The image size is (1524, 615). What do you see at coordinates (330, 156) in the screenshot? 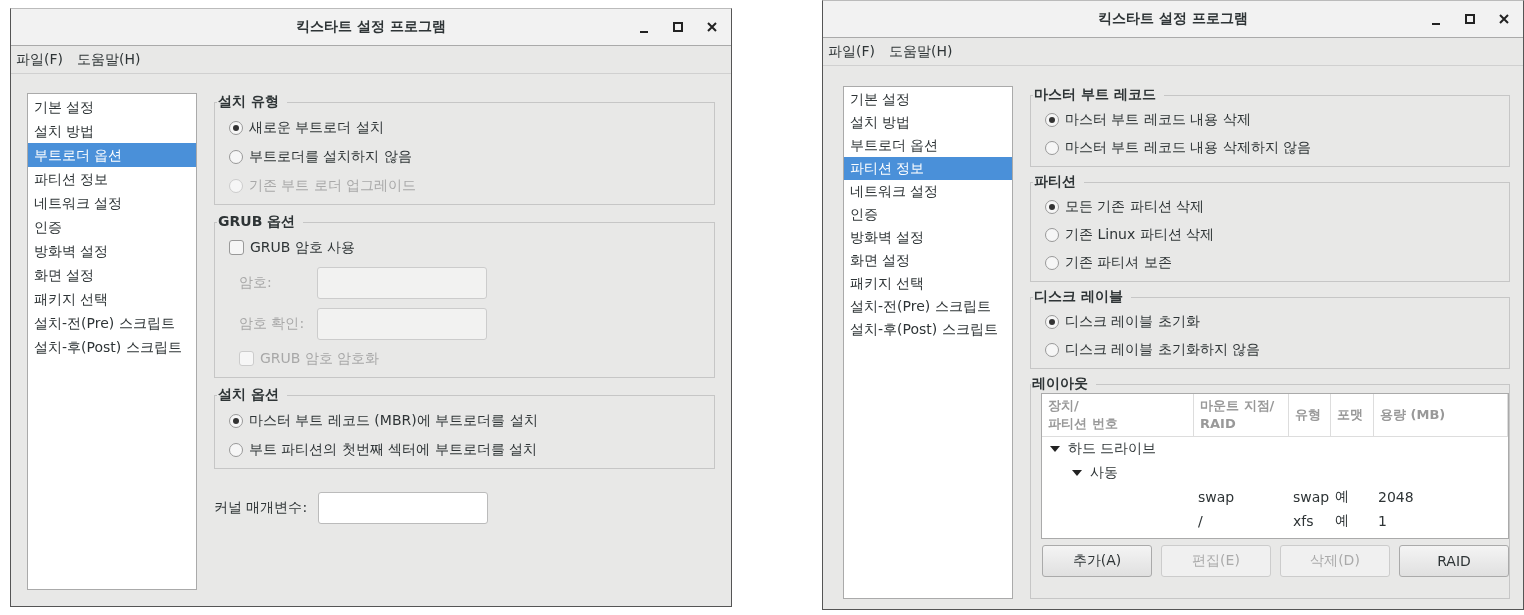
I see `option-label: 부트로더를 설치하지 않음` at bounding box center [330, 156].